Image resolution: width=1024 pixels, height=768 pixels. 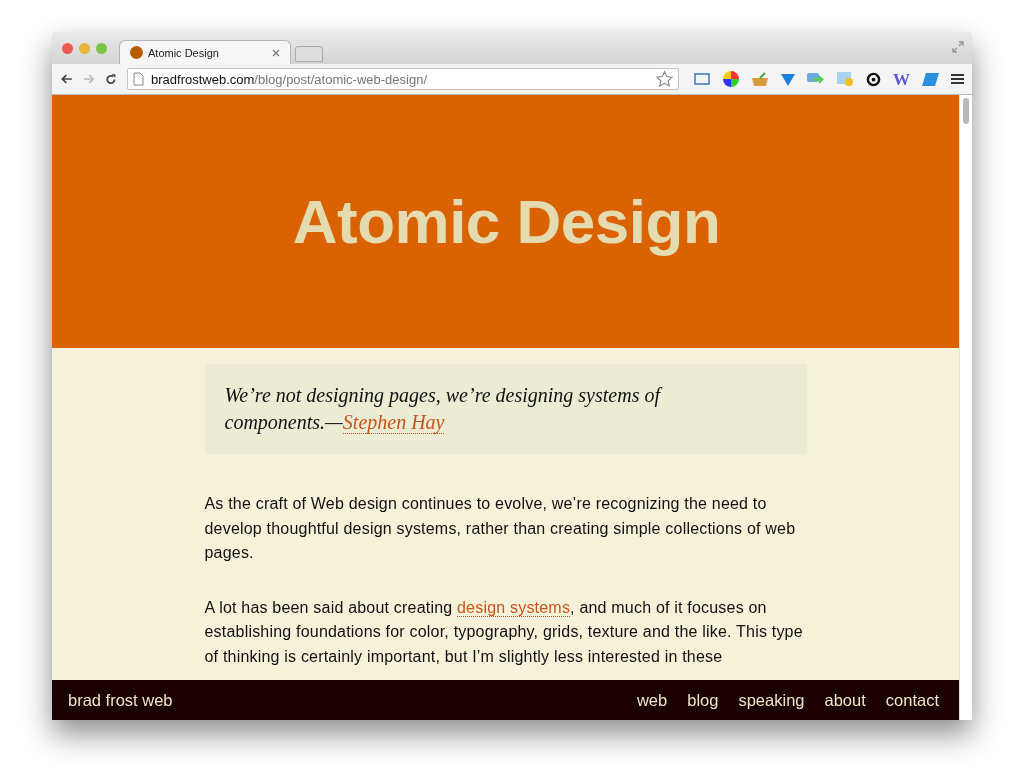 What do you see at coordinates (912, 700) in the screenshot?
I see `nav-link: contact` at bounding box center [912, 700].